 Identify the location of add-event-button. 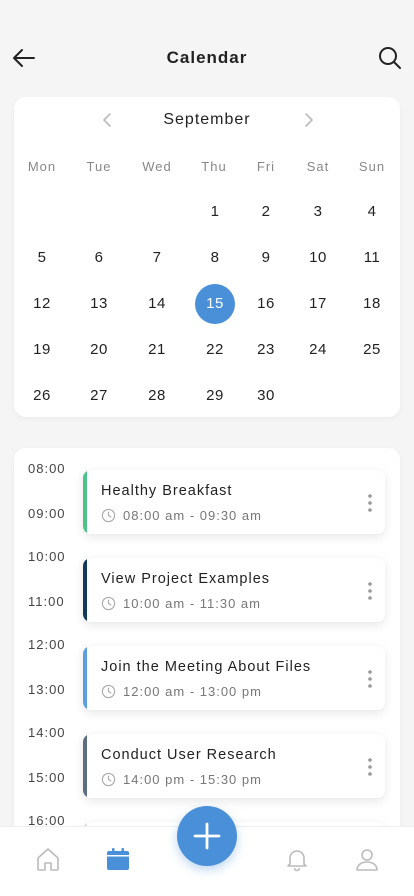
(207, 836).